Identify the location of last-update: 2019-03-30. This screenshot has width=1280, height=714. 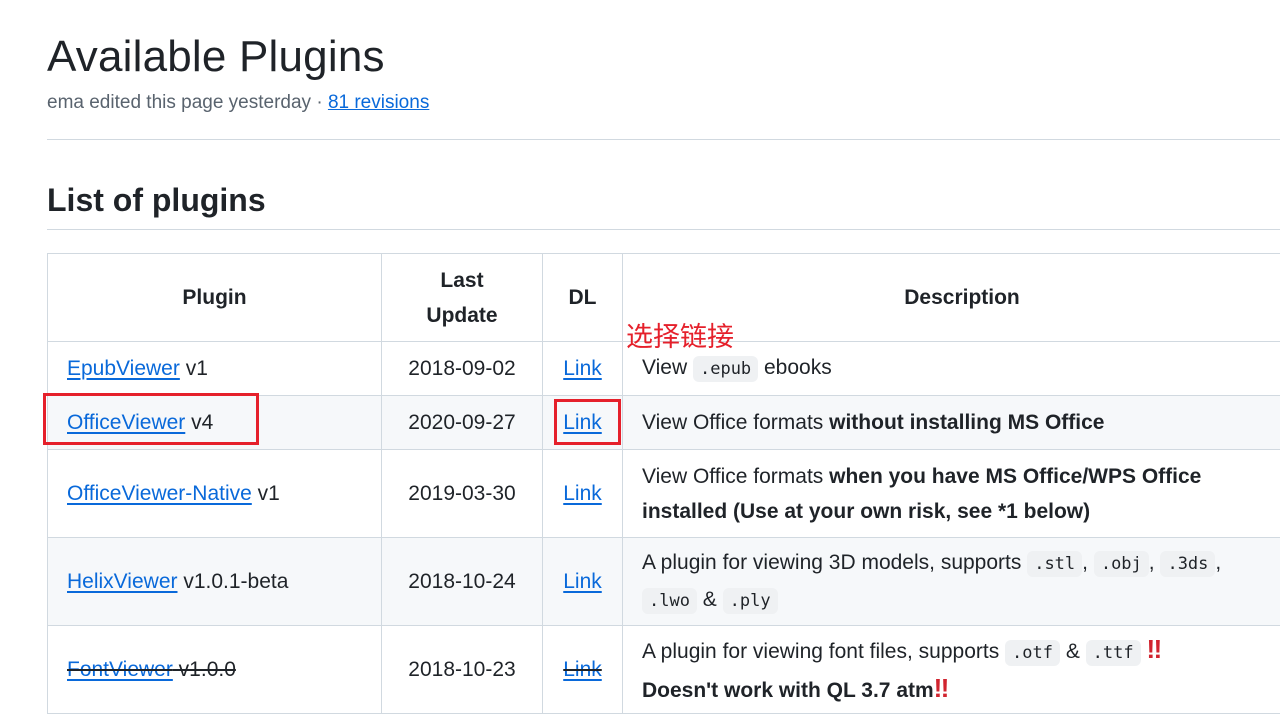
(462, 494).